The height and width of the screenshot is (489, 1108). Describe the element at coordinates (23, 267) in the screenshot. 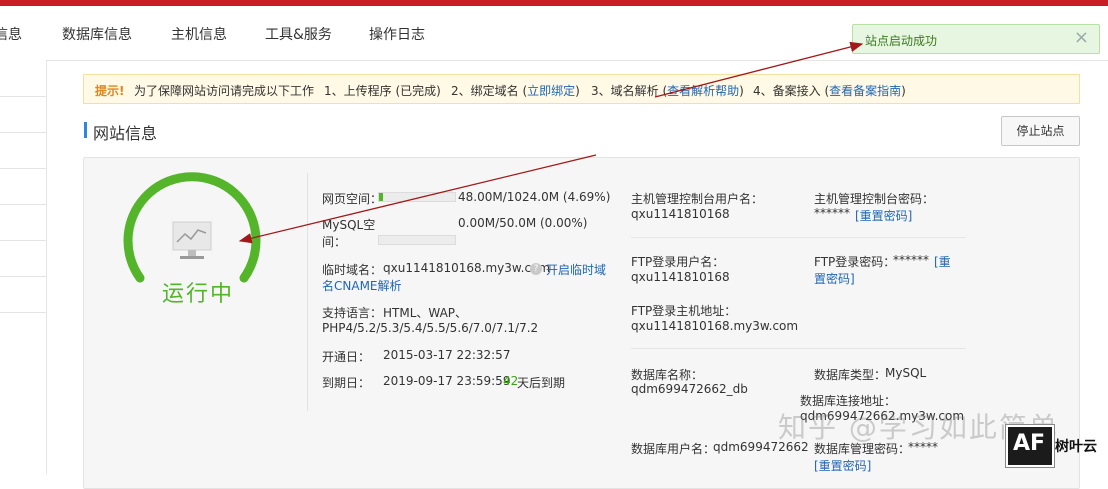

I see `sidebar` at that location.